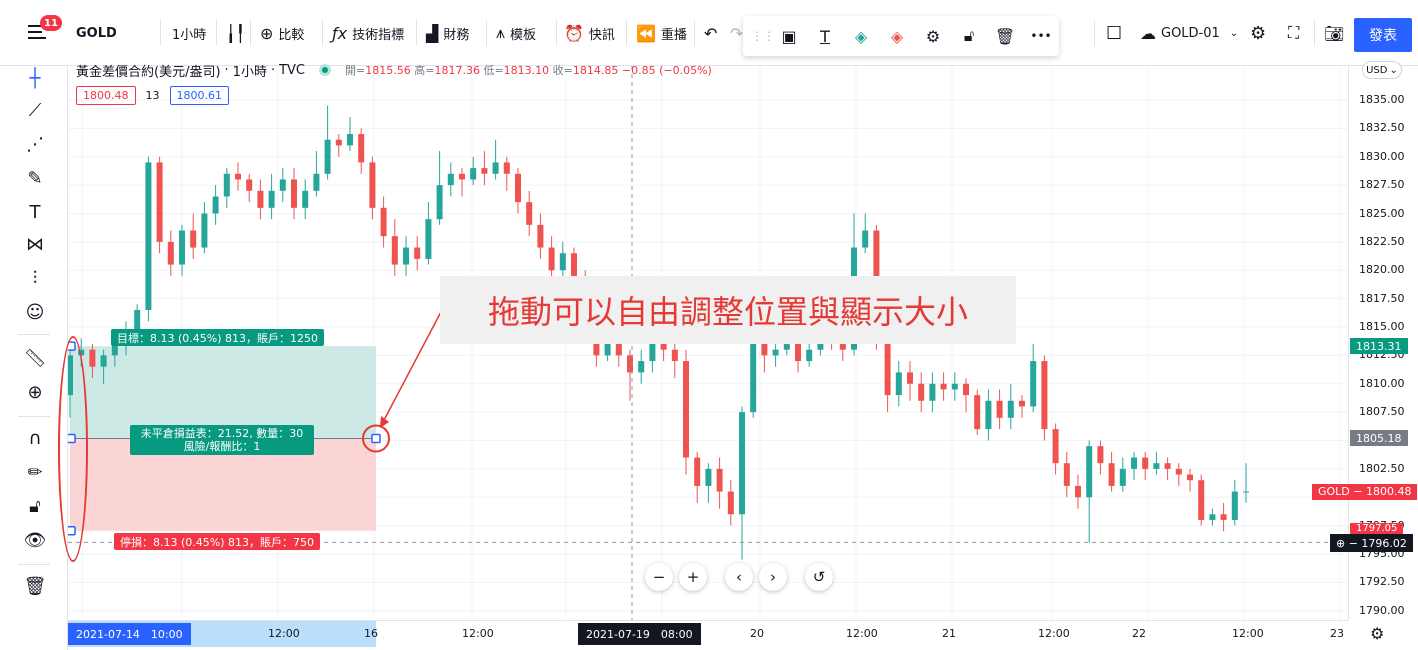  I want to click on buy-price-button: 1800.61, so click(199, 95).